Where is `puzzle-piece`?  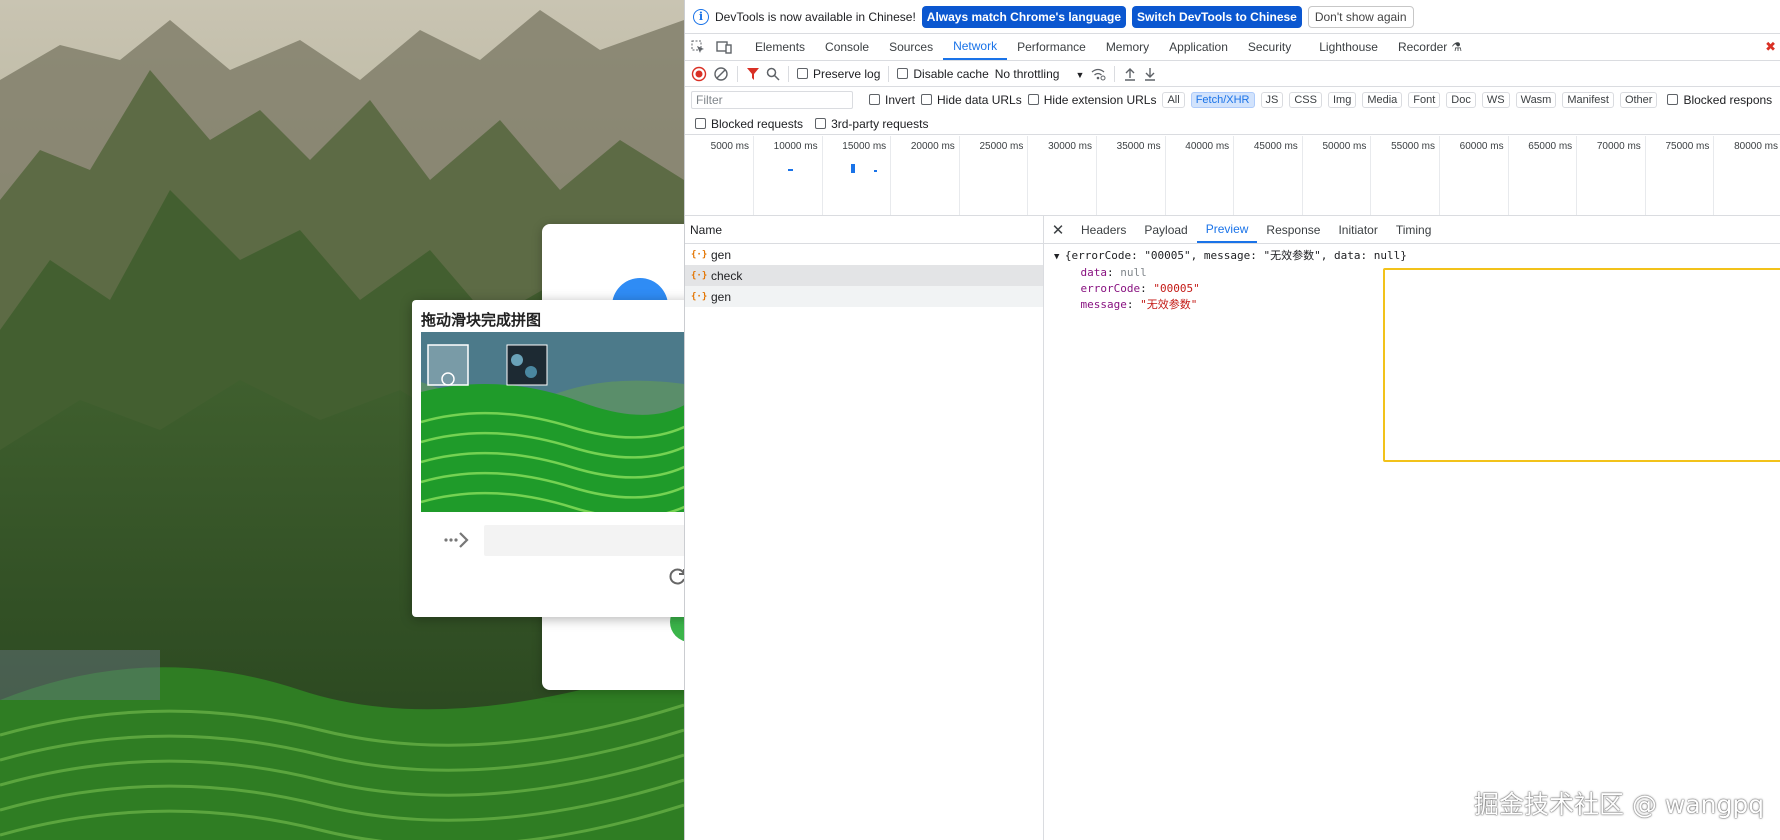 puzzle-piece is located at coordinates (448, 365).